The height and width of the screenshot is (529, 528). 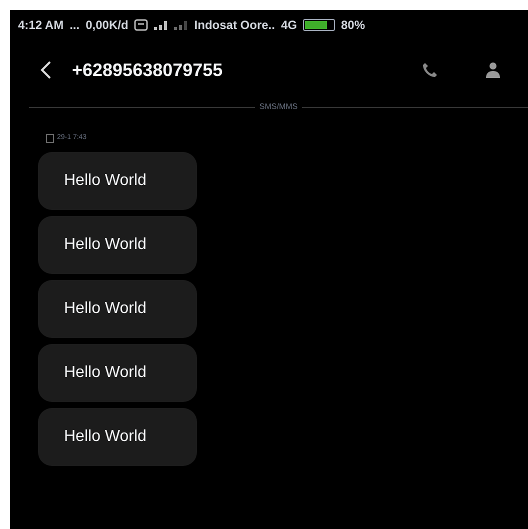 What do you see at coordinates (493, 70) in the screenshot?
I see `contact-icon` at bounding box center [493, 70].